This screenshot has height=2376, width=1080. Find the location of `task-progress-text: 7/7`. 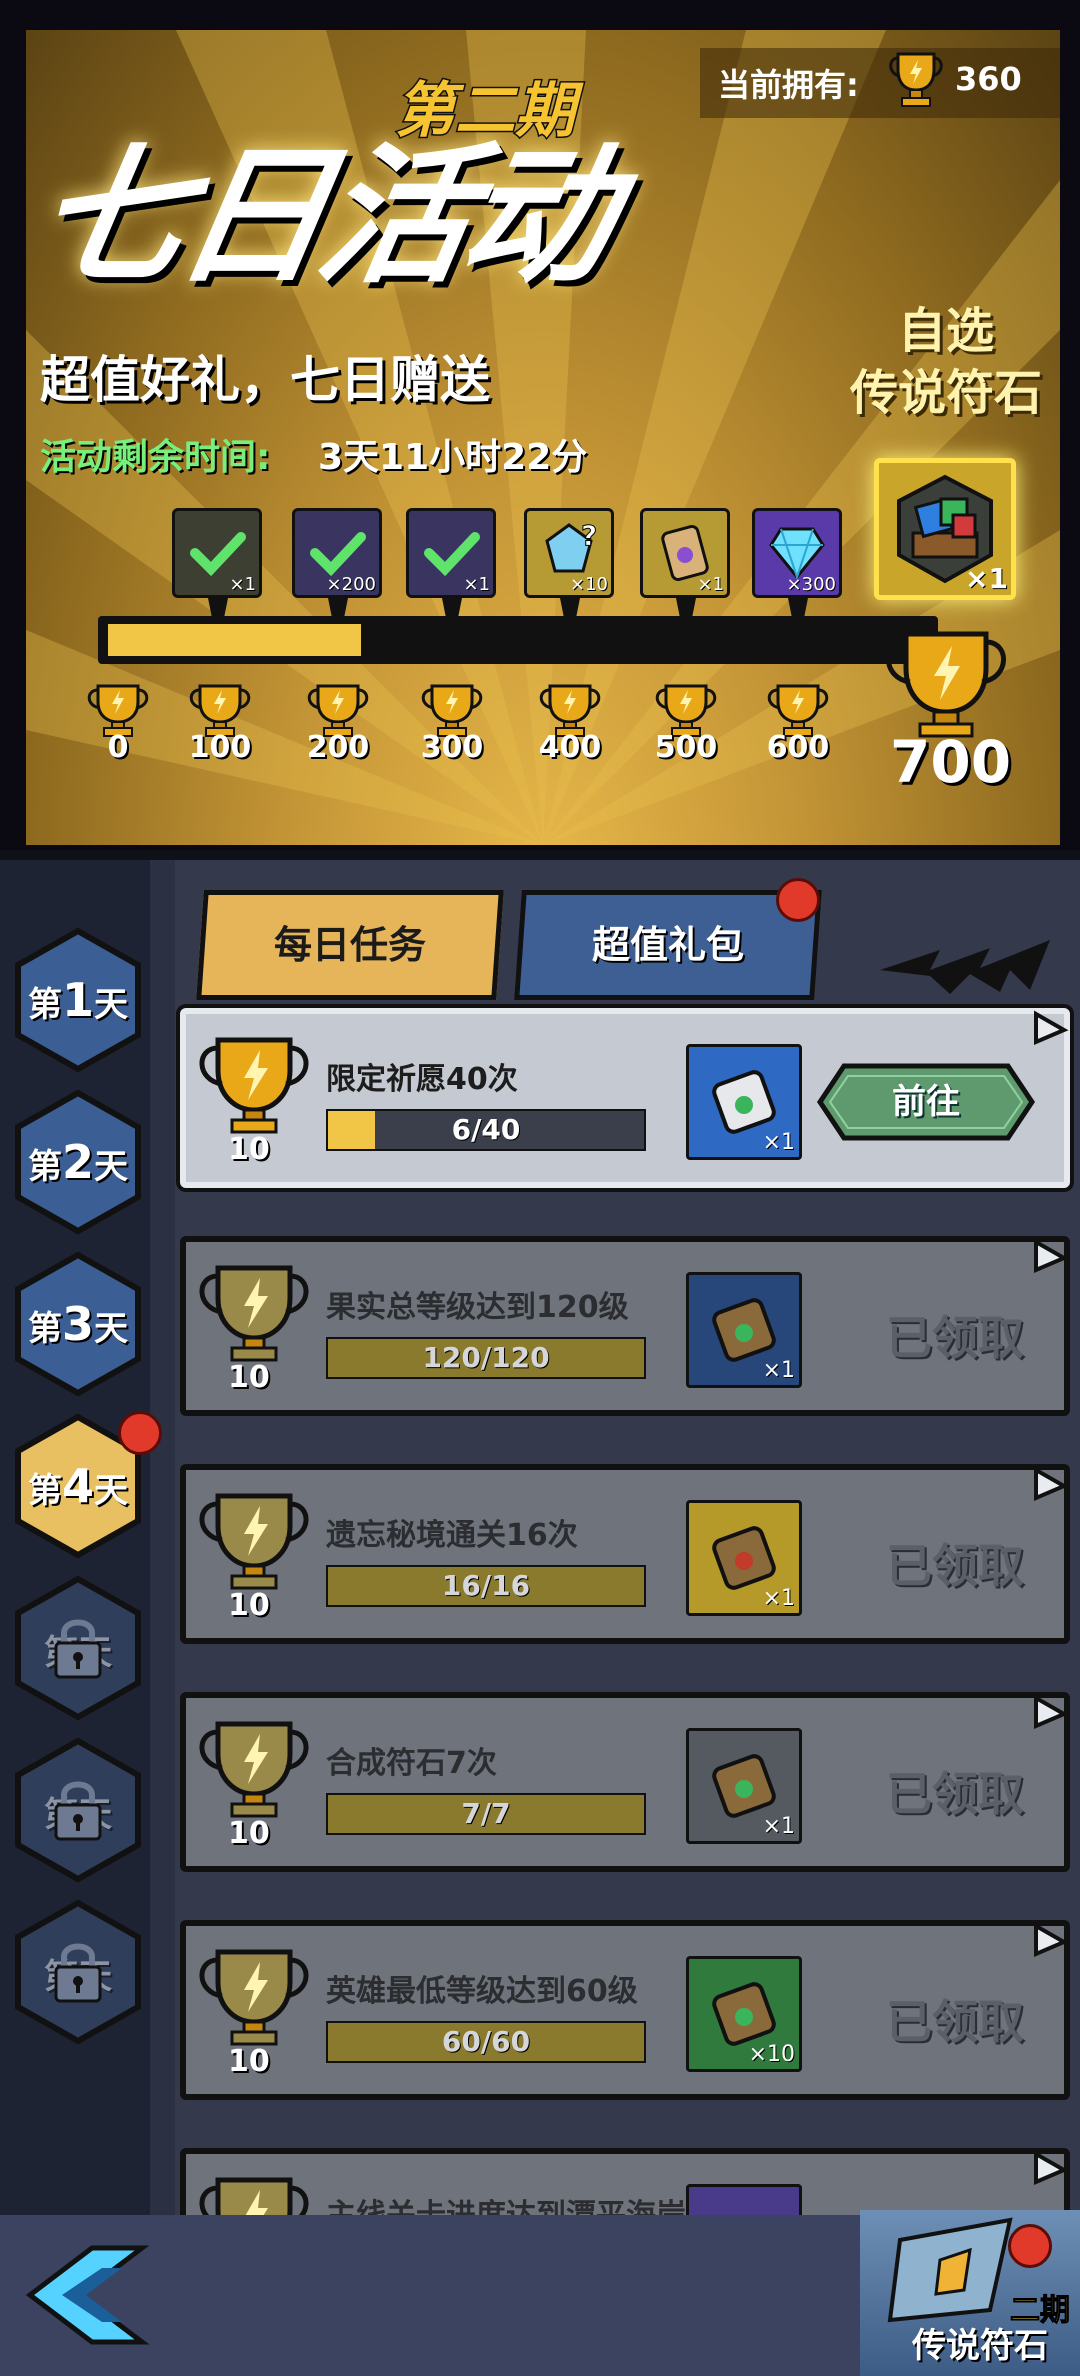

task-progress-text: 7/7 is located at coordinates (486, 1813).